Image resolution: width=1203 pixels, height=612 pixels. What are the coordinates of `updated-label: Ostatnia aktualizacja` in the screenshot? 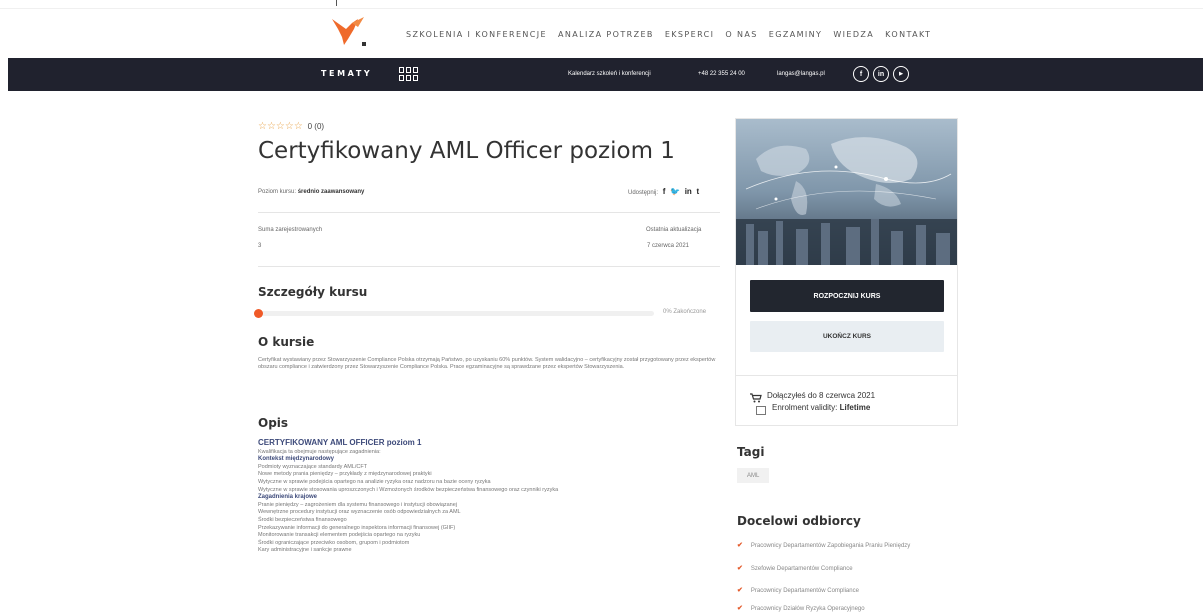 It's located at (674, 230).